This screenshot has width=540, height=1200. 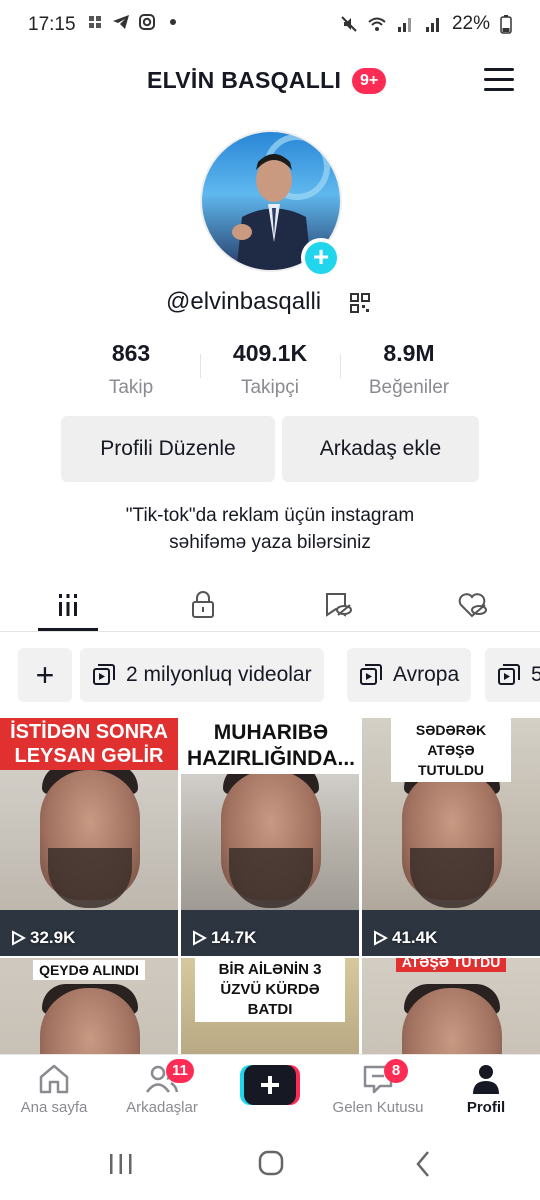 What do you see at coordinates (360, 303) in the screenshot?
I see `qr-code-icon` at bounding box center [360, 303].